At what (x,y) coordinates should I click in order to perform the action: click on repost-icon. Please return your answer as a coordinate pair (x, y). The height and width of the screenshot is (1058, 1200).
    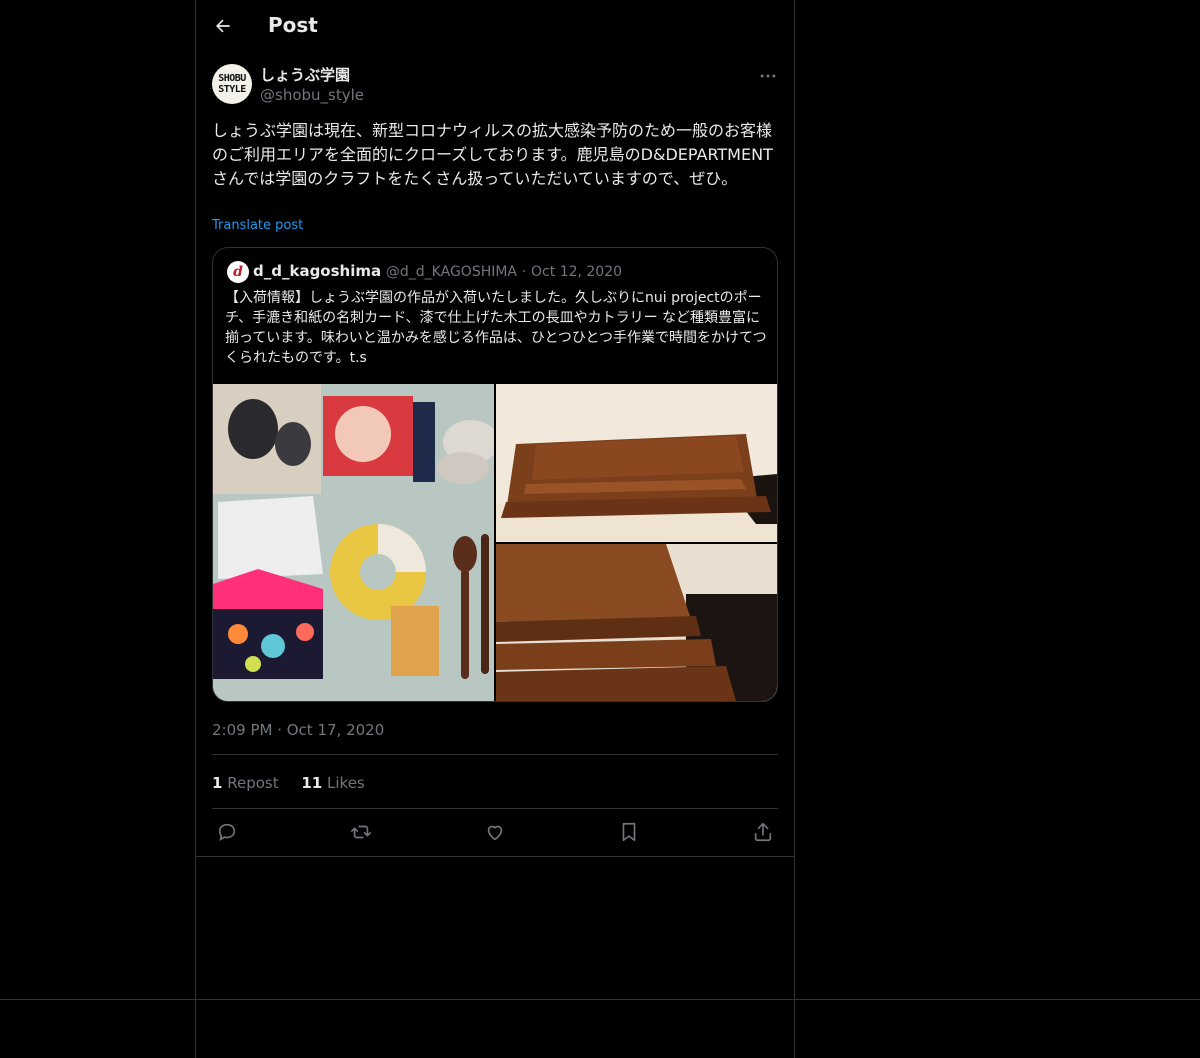
    Looking at the image, I should click on (361, 832).